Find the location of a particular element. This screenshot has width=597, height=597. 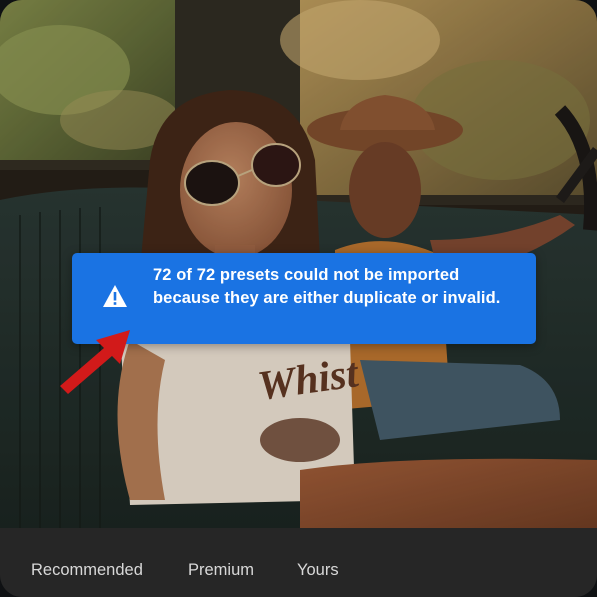

warning-icon is located at coordinates (115, 296).